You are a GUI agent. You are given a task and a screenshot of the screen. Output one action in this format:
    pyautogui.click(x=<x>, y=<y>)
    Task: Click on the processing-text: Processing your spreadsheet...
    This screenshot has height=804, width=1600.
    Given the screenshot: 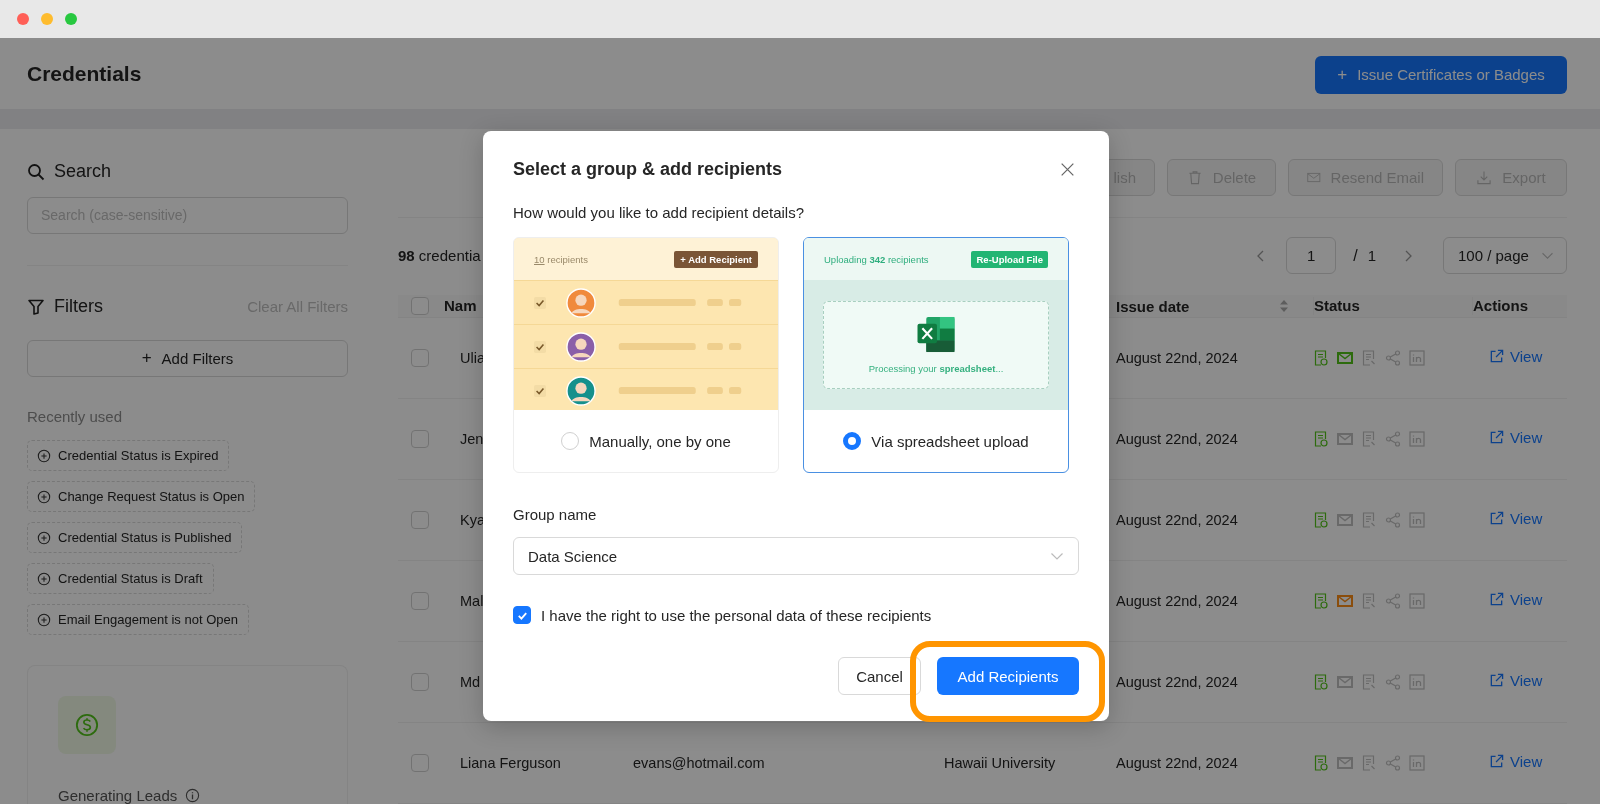 What is the action you would take?
    pyautogui.click(x=936, y=368)
    